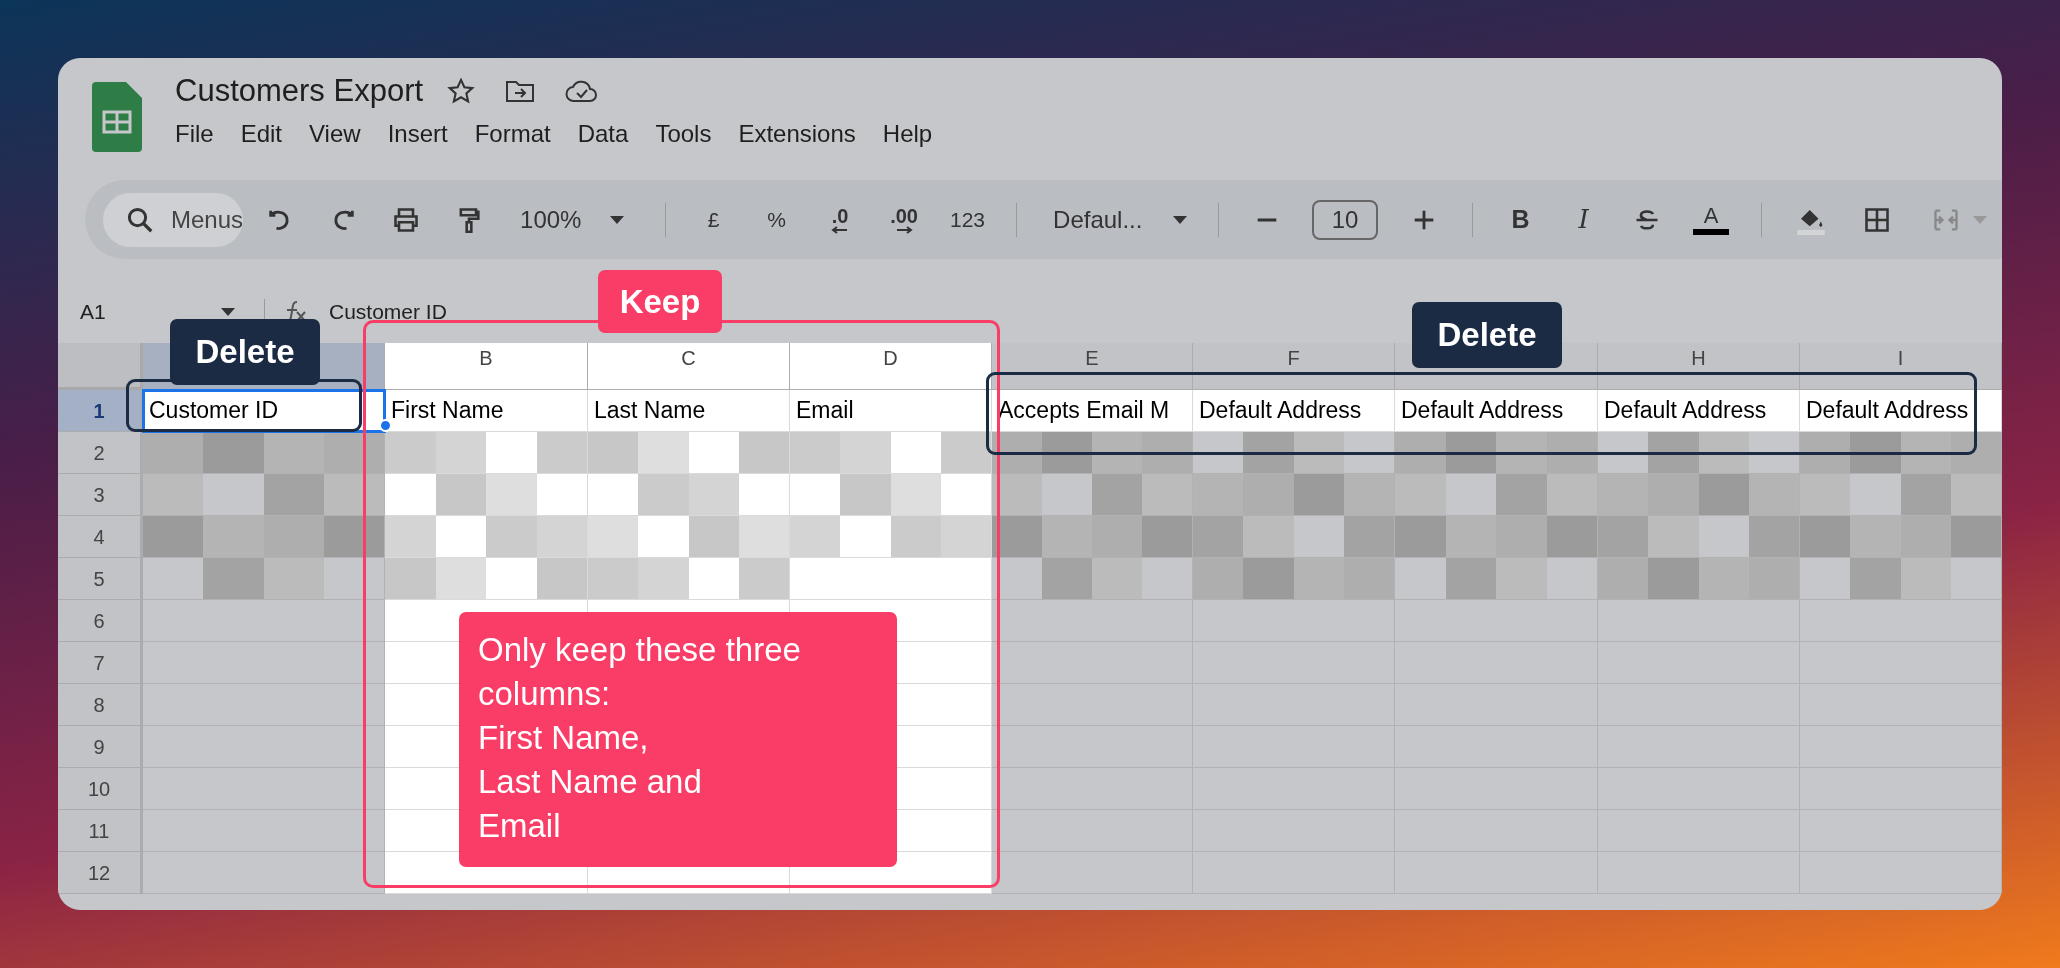  Describe the element at coordinates (678, 739) in the screenshot. I see `note-tooltip: Only keep these three columns: First Name, Last Name and Email` at that location.